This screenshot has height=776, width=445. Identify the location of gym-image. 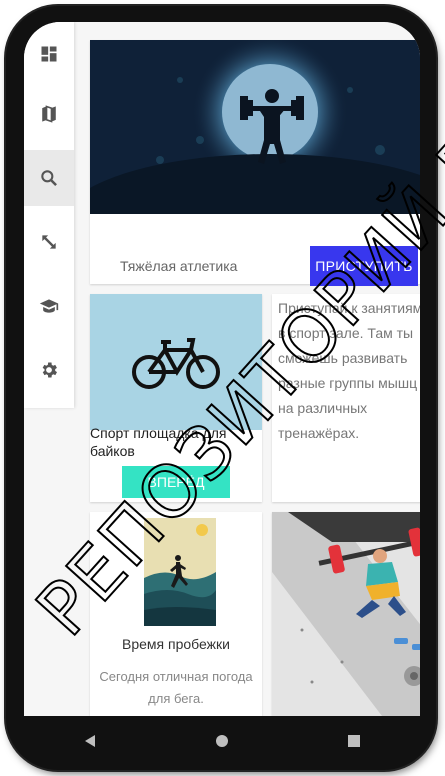
(346, 614).